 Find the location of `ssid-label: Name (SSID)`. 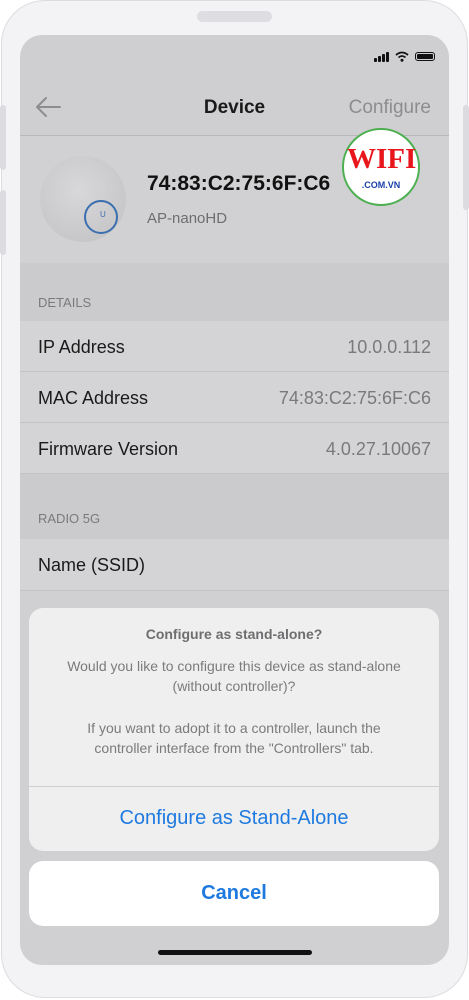

ssid-label: Name (SSID) is located at coordinates (92, 565).